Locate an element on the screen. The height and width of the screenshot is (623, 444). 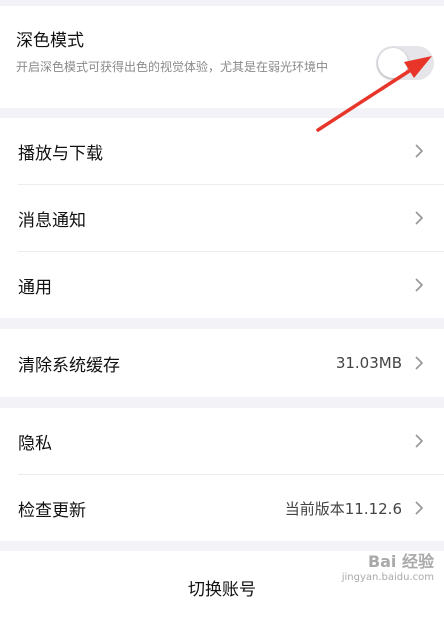
settings-item-playback-download: 播放与下载 is located at coordinates (222, 151).